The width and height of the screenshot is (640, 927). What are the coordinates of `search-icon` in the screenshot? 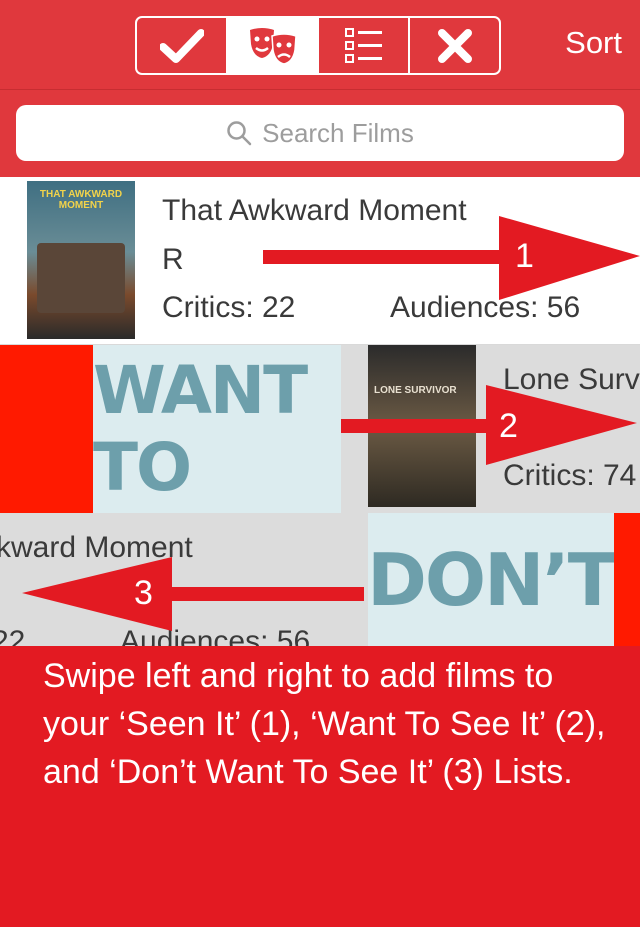 It's located at (239, 133).